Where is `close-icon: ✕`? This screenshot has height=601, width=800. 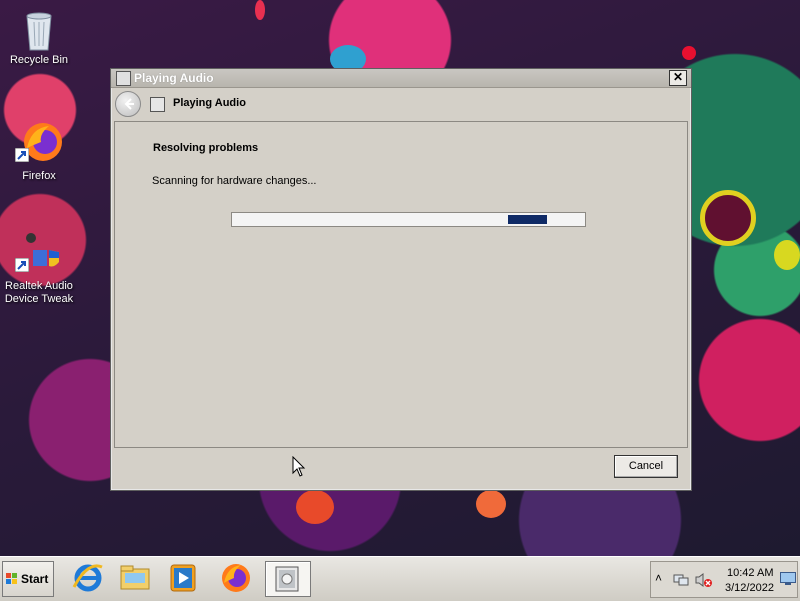
close-icon: ✕ is located at coordinates (678, 77).